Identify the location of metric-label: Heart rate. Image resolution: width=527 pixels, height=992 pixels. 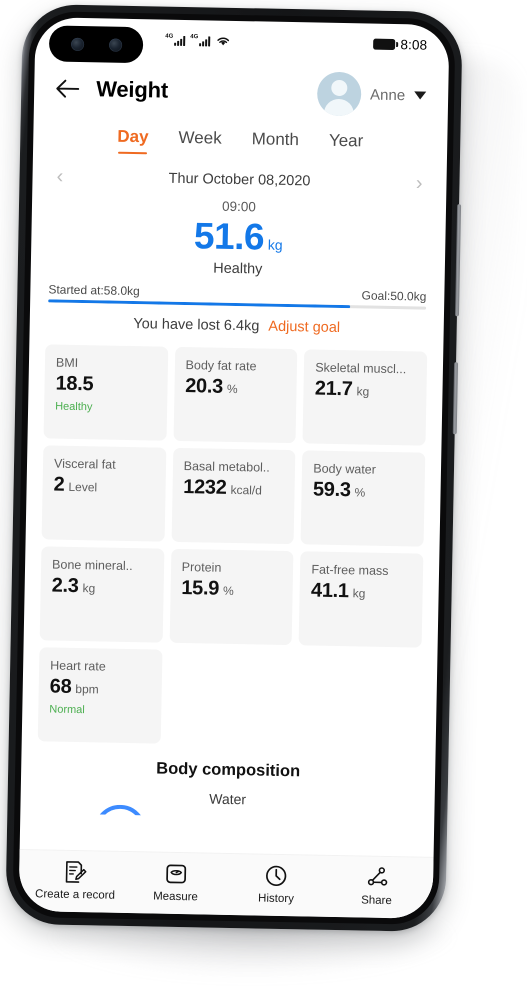
(78, 666).